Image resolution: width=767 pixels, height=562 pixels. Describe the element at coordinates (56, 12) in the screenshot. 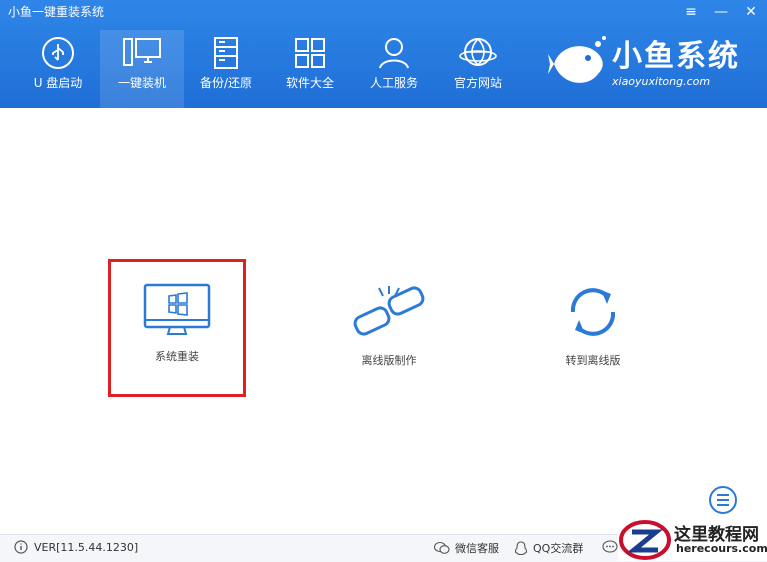

I see `window-title: 小鱼一键重装系统` at that location.